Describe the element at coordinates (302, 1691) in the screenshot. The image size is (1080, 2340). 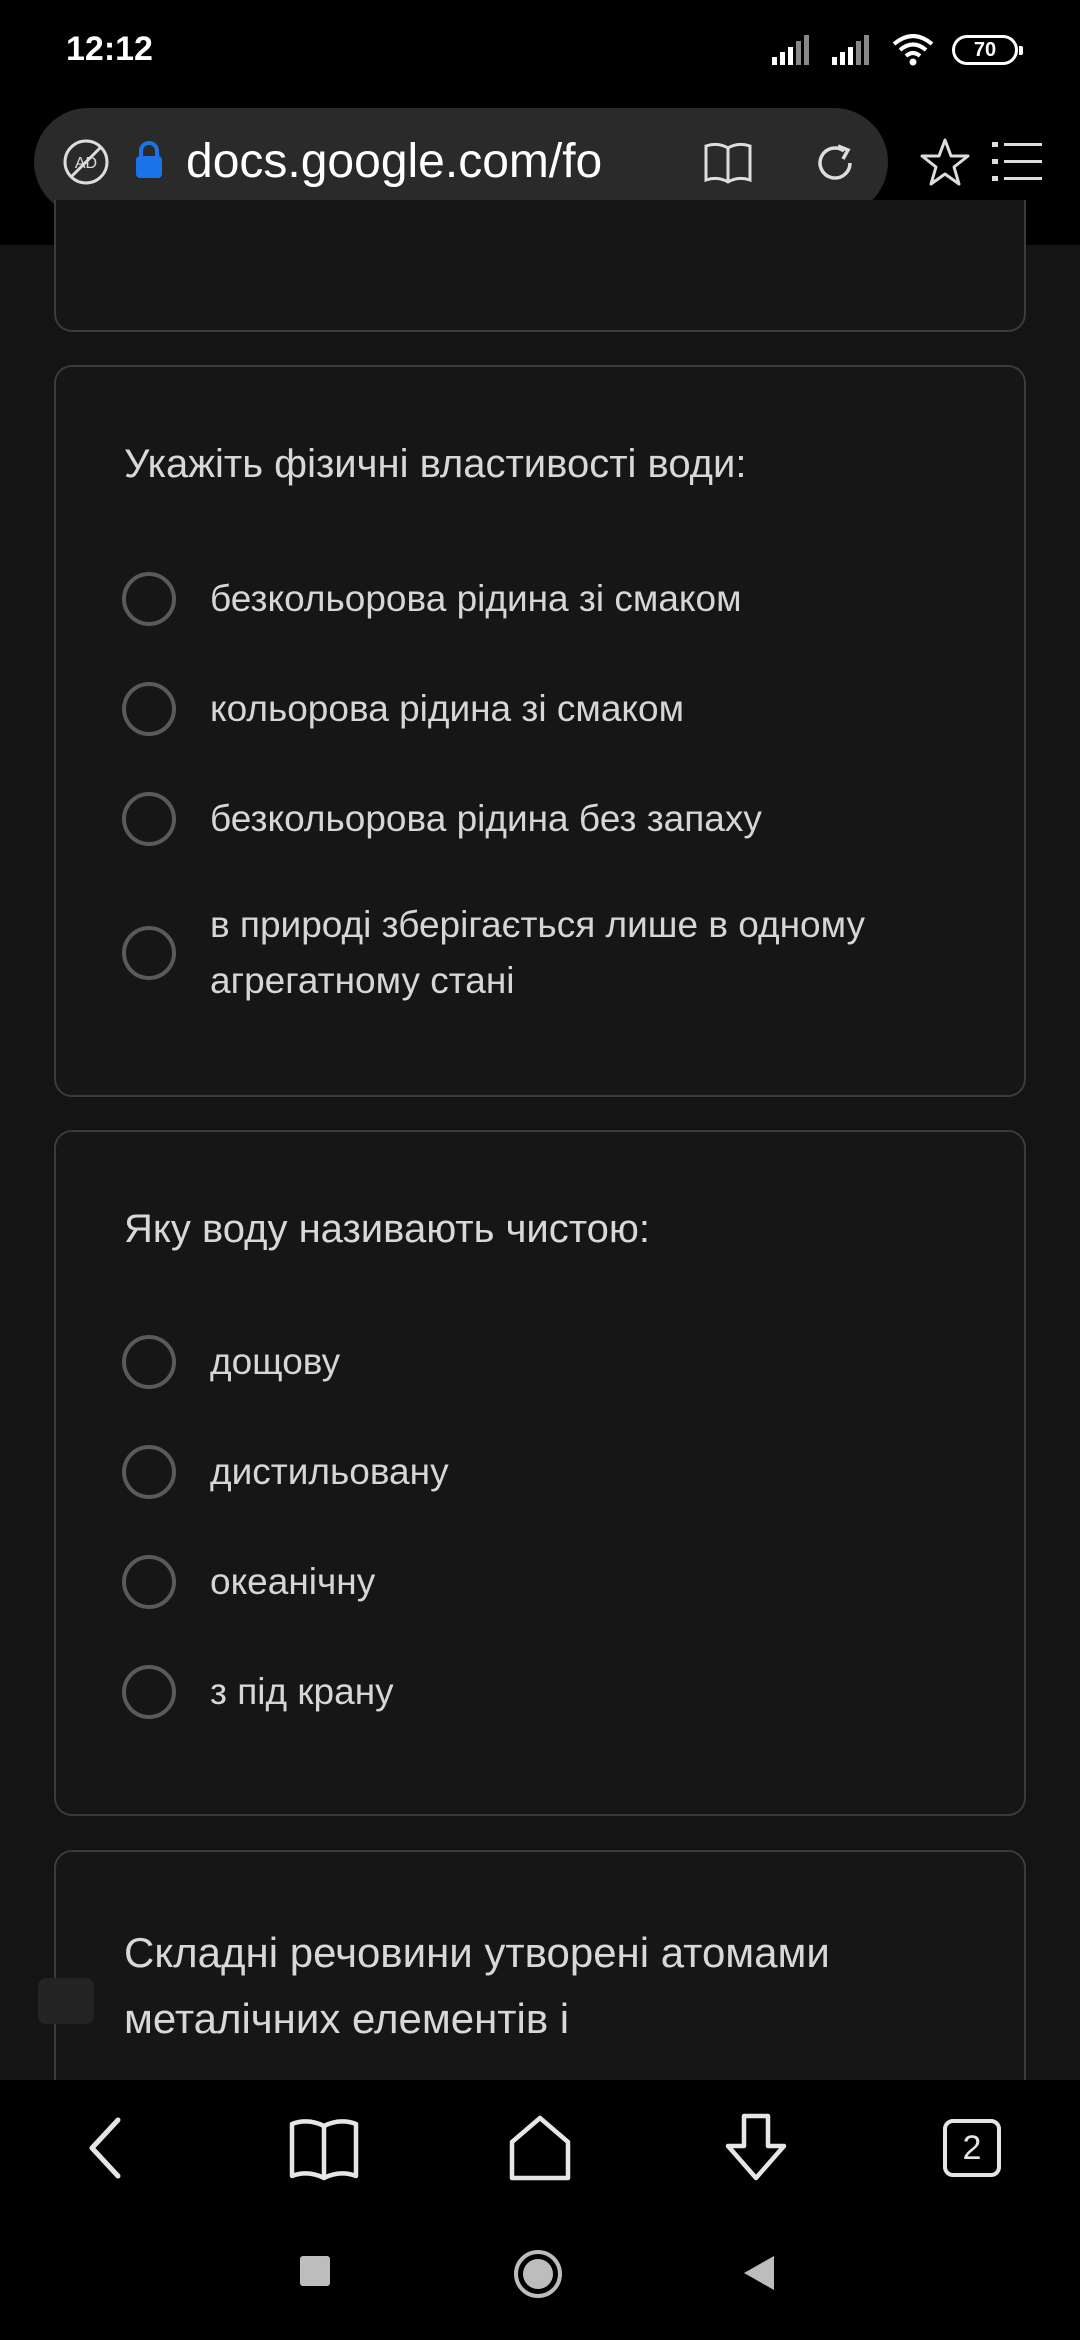
I see `option-label: з під крану` at that location.